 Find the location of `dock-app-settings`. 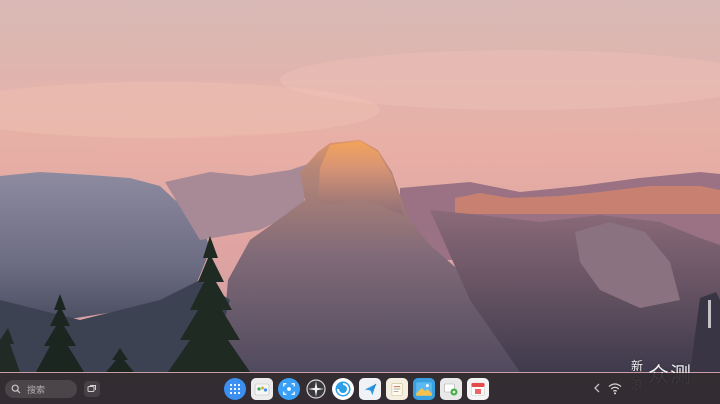

dock-app-settings is located at coordinates (451, 389).